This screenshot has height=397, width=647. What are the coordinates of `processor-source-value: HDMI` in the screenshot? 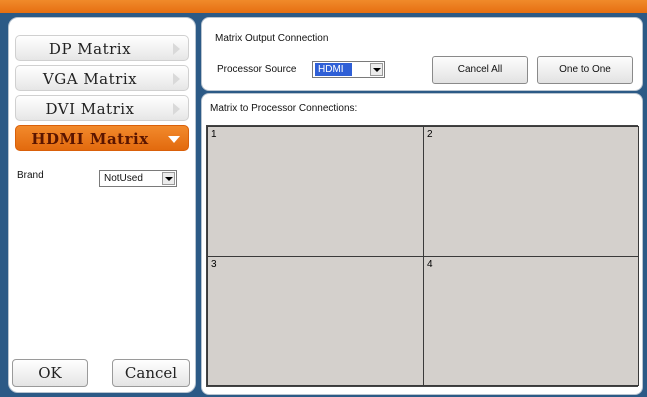 It's located at (333, 69).